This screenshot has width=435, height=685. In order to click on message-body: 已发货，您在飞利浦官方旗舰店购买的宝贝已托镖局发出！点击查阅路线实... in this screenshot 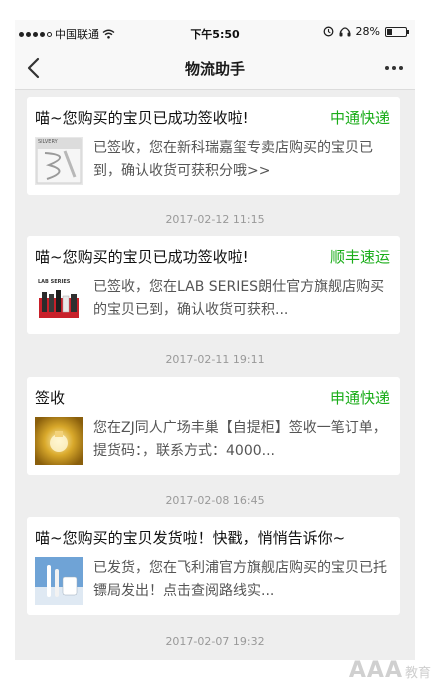, I will do `click(240, 579)`.